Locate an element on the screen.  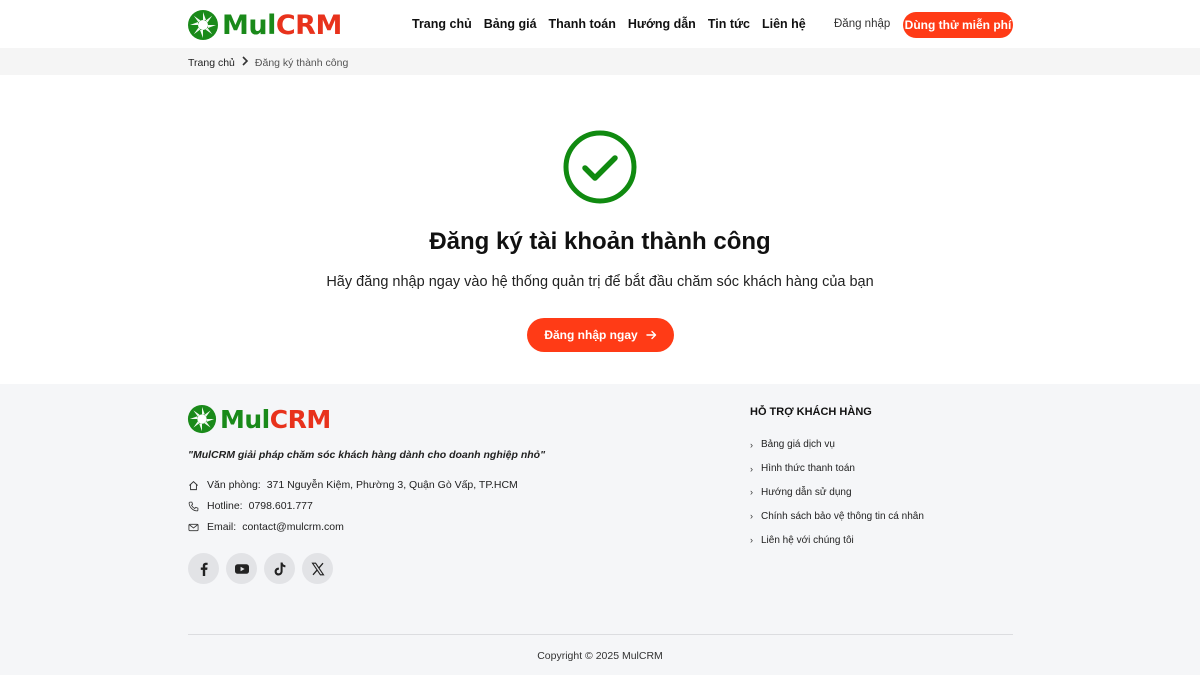
nav-item-home: Trang chủ is located at coordinates (442, 24).